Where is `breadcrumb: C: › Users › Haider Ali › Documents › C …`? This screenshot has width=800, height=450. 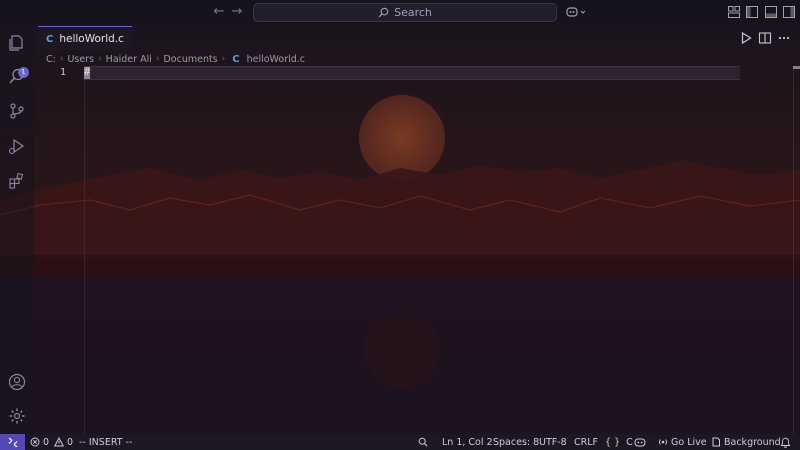 breadcrumb: C: › Users › Haider Ali › Documents › C … is located at coordinates (175, 59).